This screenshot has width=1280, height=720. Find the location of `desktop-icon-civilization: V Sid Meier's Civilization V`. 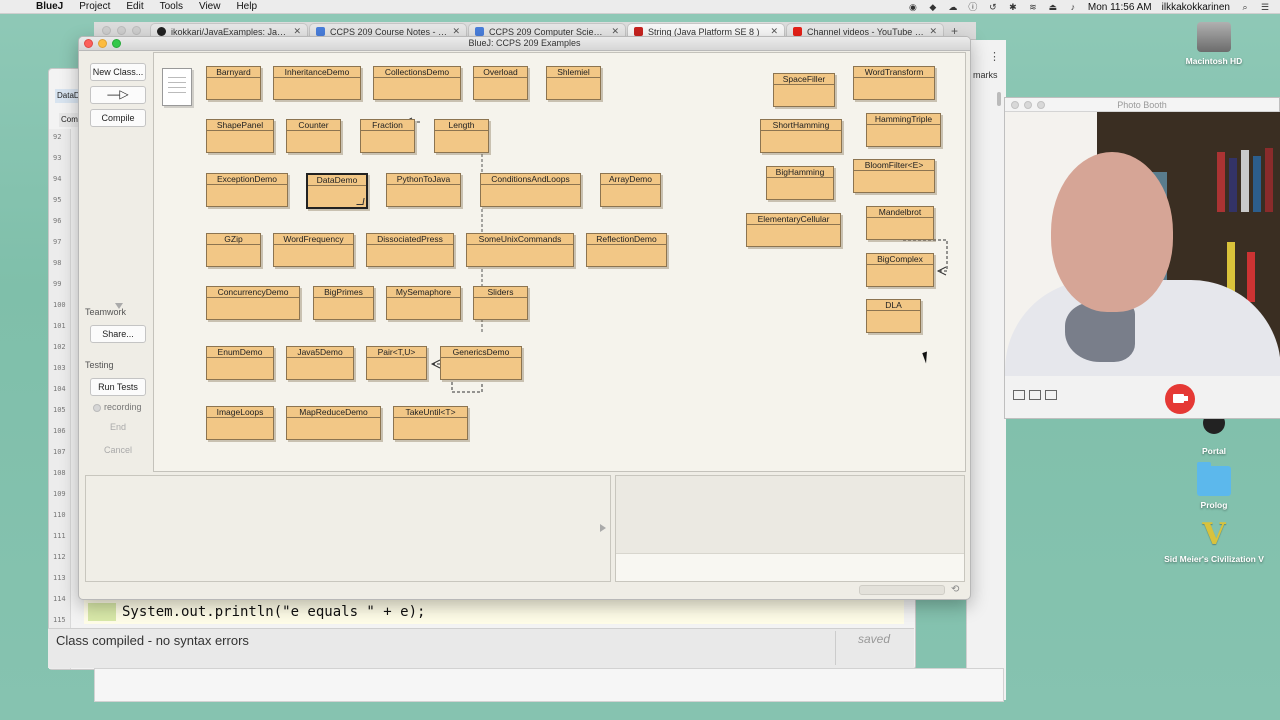

desktop-icon-civilization: V Sid Meier's Civilization V is located at coordinates (1214, 542).